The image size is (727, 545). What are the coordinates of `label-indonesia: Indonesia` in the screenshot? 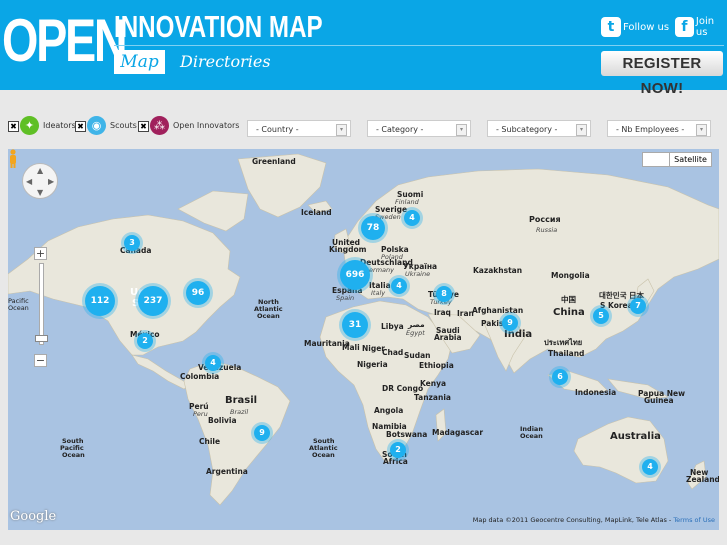 It's located at (596, 392).